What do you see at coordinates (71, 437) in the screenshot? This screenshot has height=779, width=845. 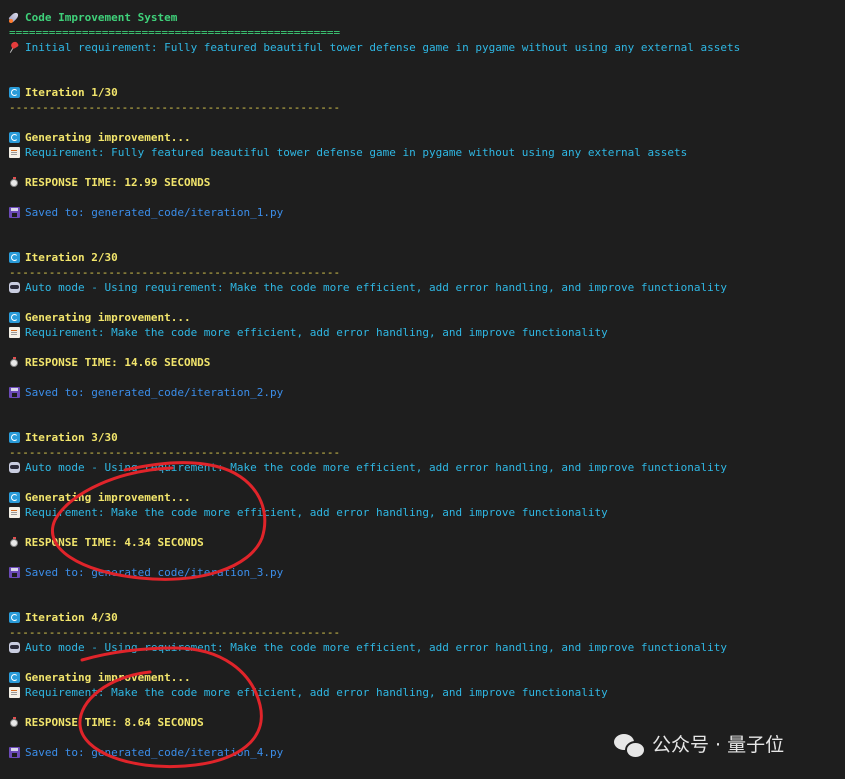 I see `iteration-title: Iteration 3/30` at bounding box center [71, 437].